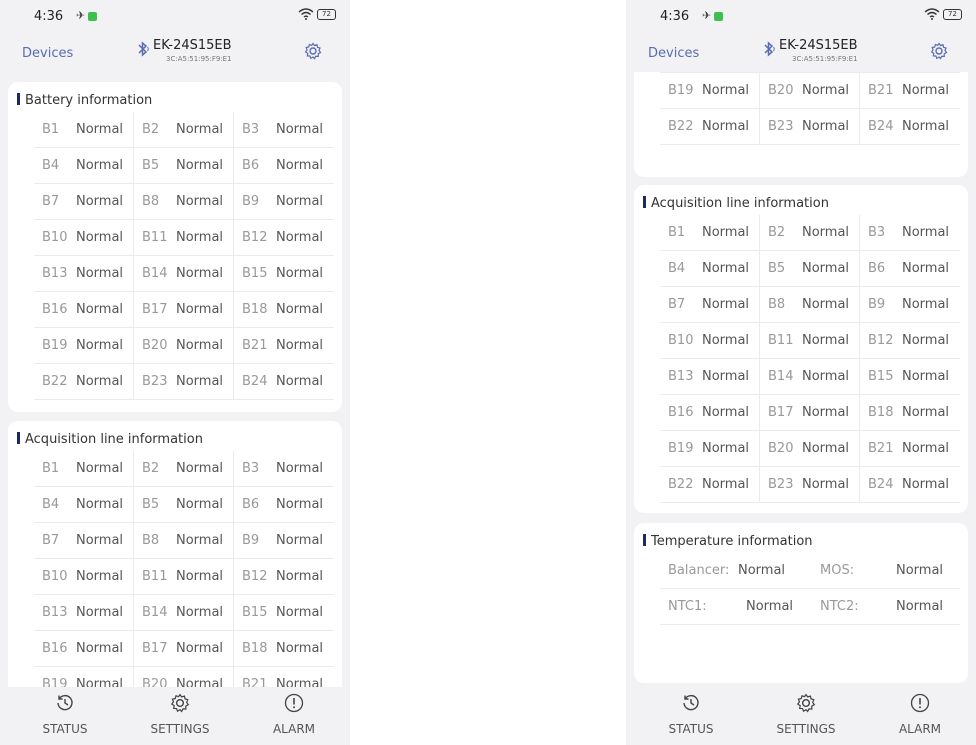 This screenshot has width=976, height=745. I want to click on cell-id: B5, so click(151, 504).